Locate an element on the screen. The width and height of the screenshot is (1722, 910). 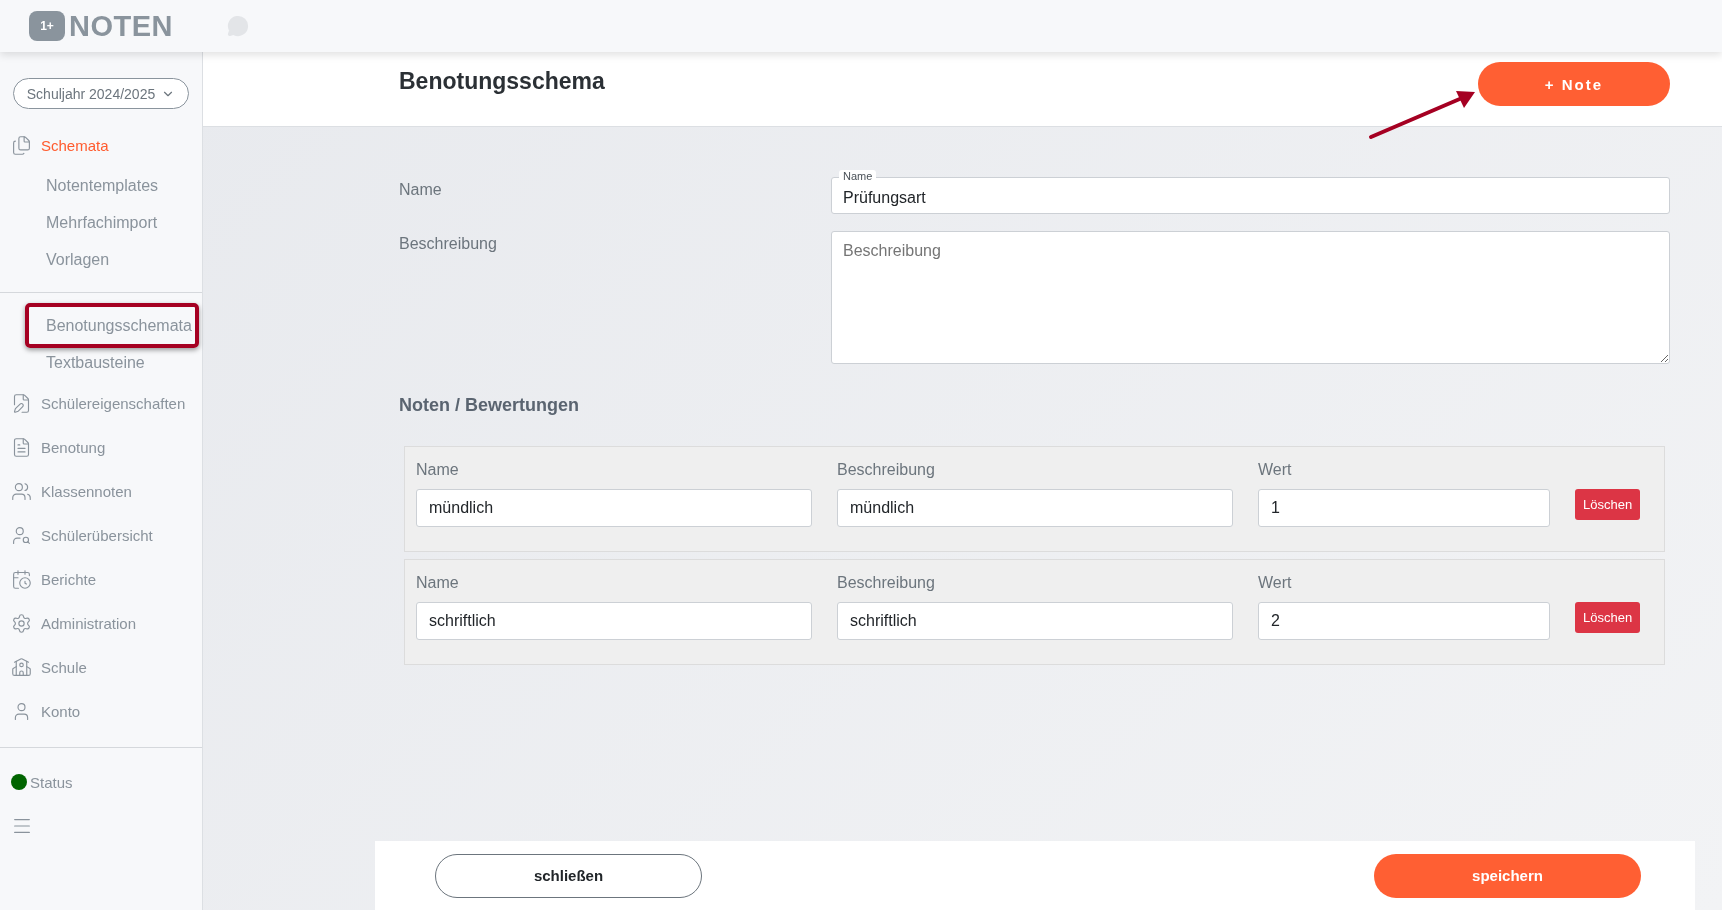
close-button: schließen is located at coordinates (568, 875).